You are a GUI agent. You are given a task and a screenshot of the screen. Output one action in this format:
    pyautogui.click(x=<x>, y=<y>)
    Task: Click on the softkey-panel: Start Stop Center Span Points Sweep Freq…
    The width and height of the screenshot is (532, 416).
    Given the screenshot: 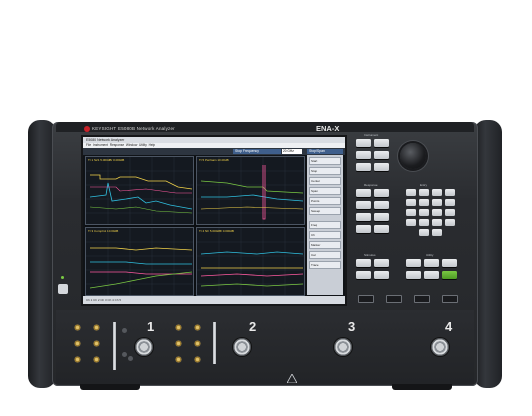 What is the action you would take?
    pyautogui.click(x=325, y=225)
    